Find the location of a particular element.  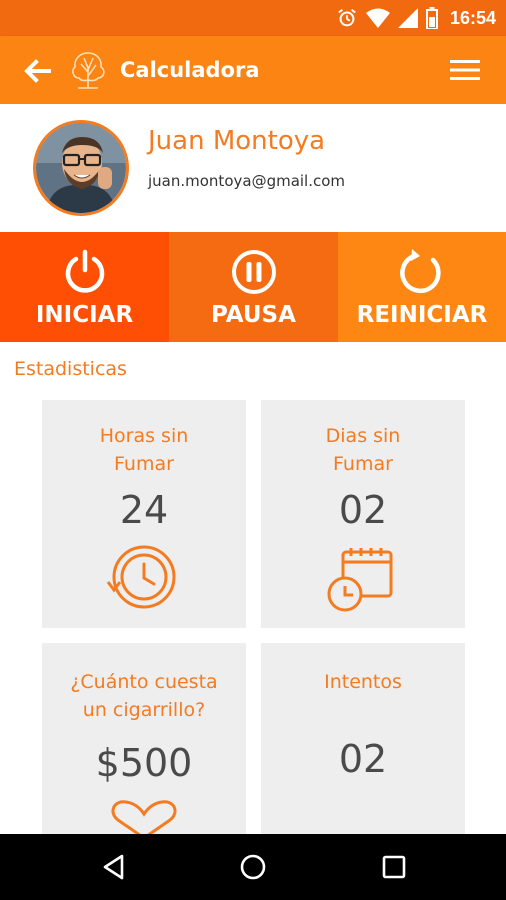

stat-card-title: Intentos is located at coordinates (363, 682).